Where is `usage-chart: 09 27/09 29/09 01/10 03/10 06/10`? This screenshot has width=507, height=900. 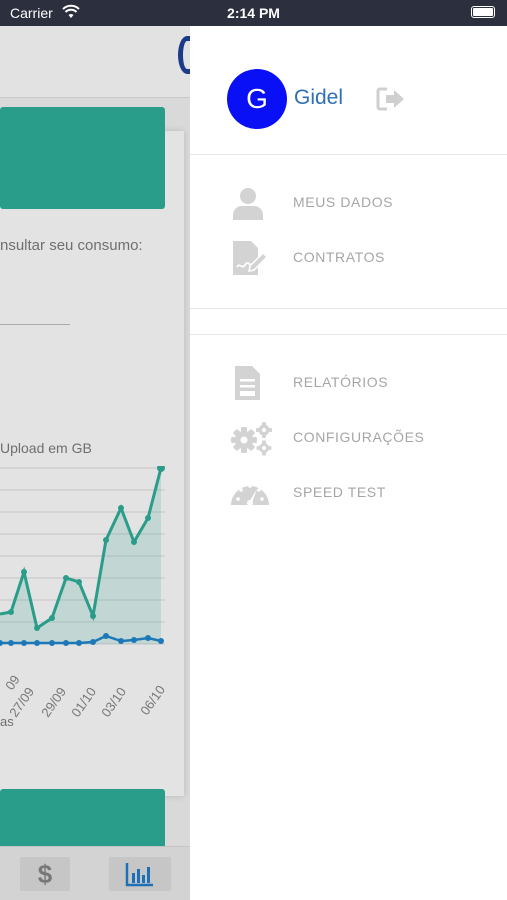 usage-chart: 09 27/09 29/09 01/10 03/10 06/10 is located at coordinates (84, 593).